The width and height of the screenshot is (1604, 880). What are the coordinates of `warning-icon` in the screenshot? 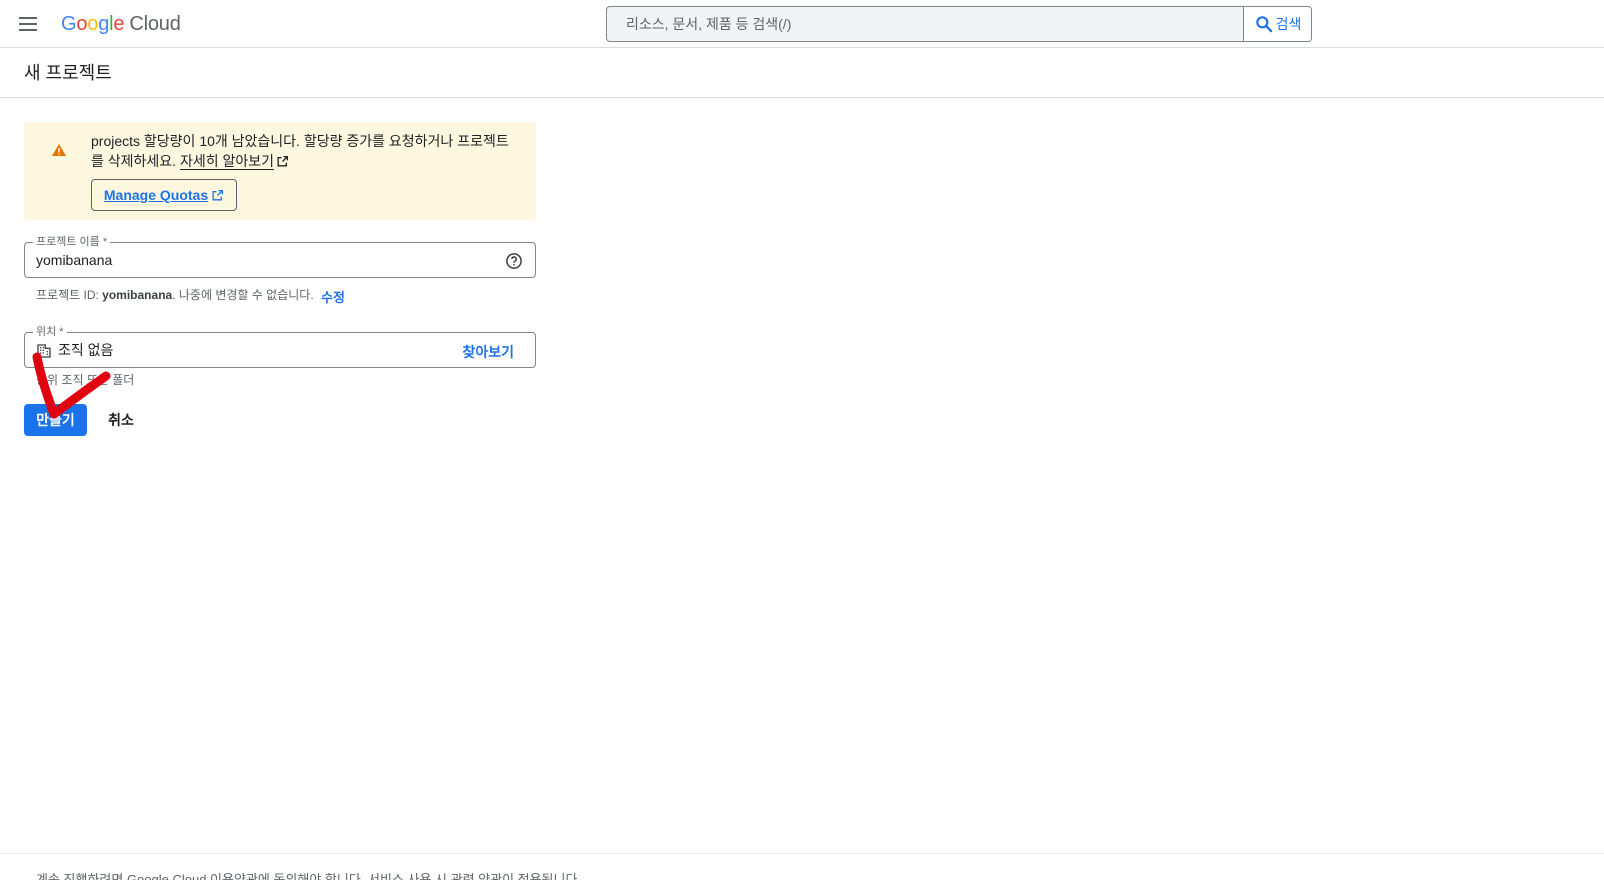 It's located at (59, 150).